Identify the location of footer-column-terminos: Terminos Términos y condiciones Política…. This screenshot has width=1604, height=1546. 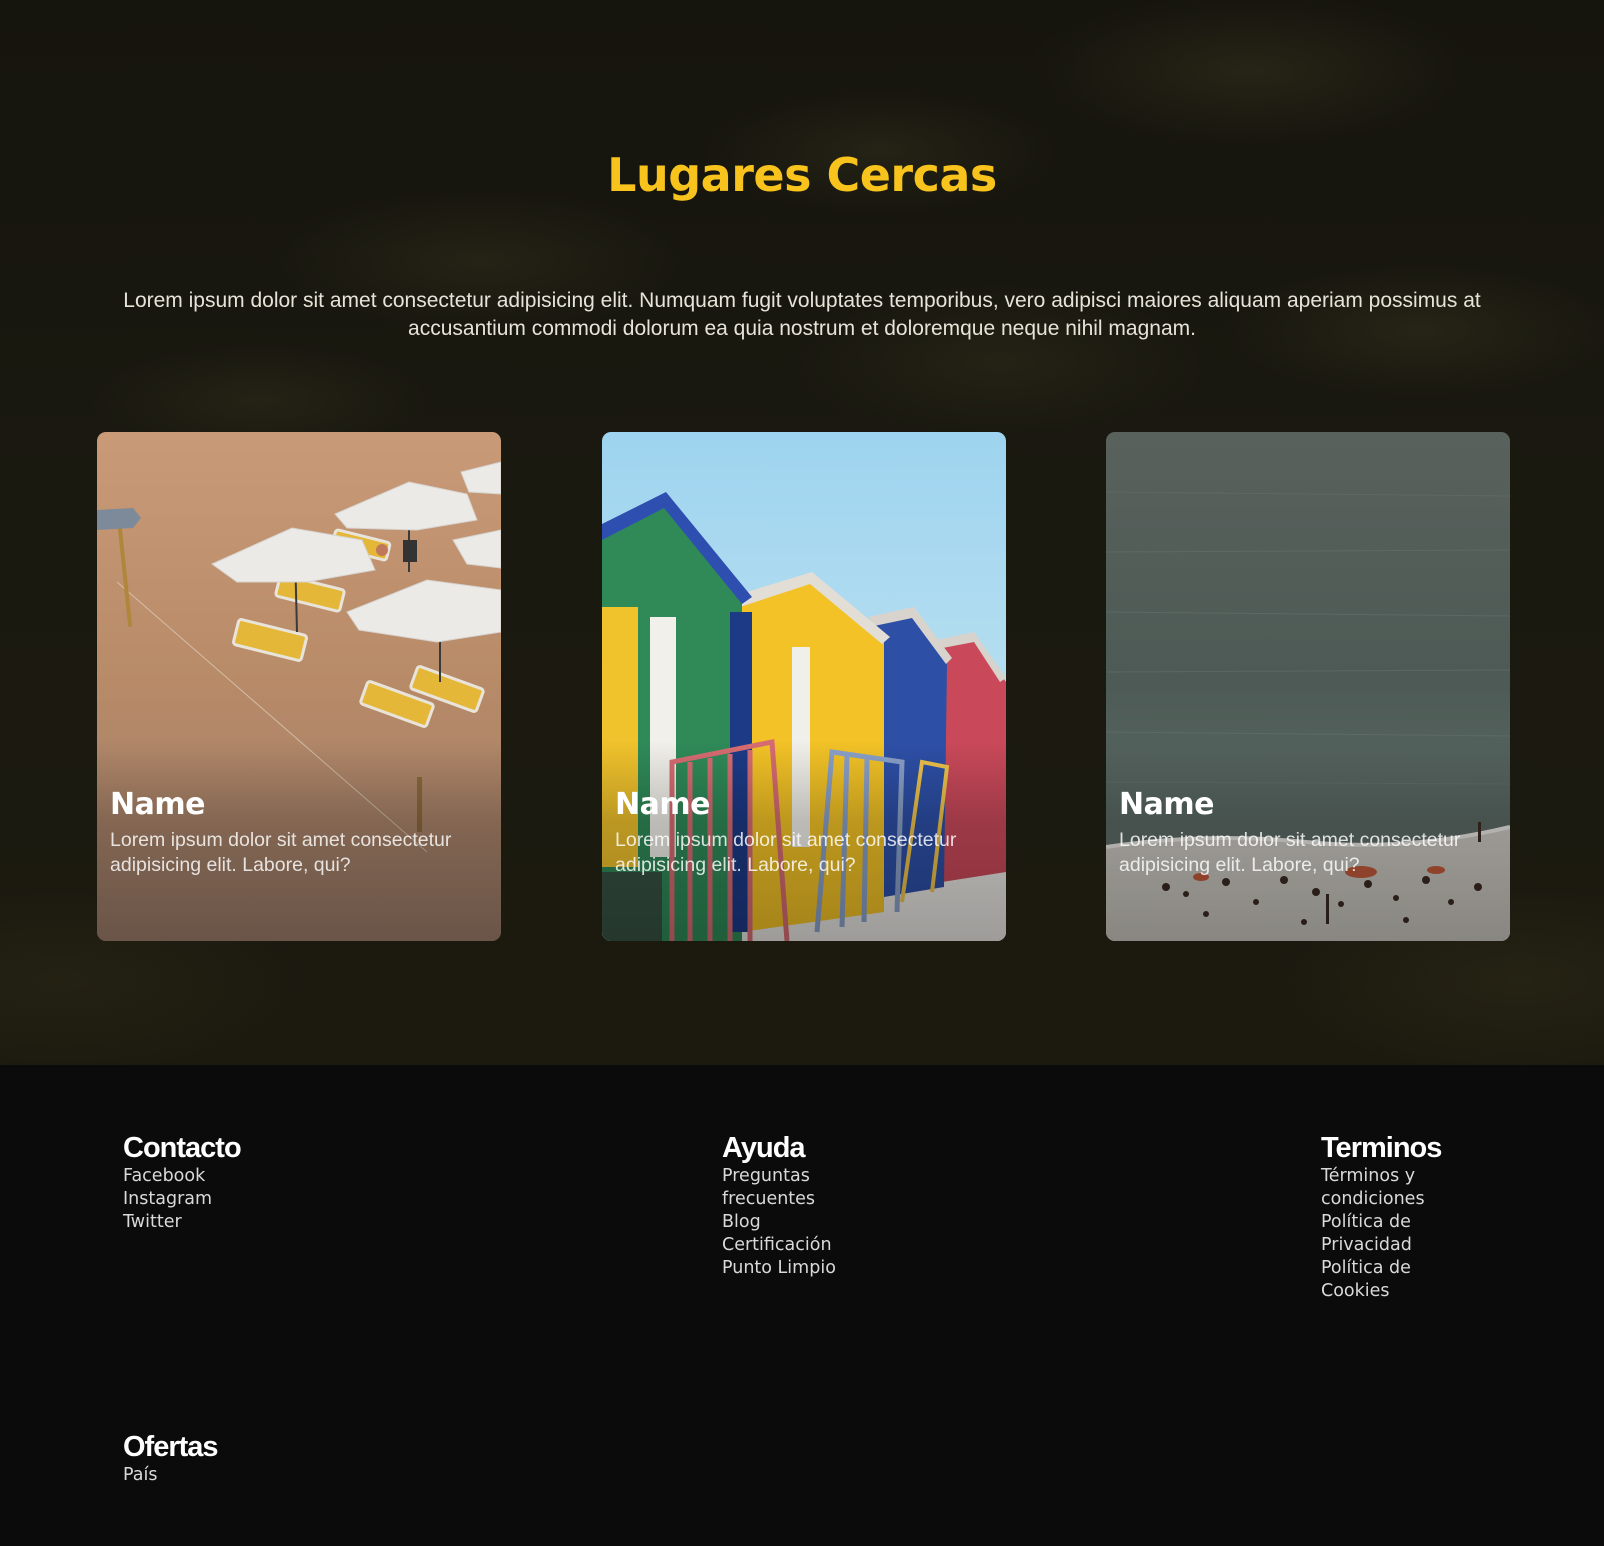
(1386, 1217).